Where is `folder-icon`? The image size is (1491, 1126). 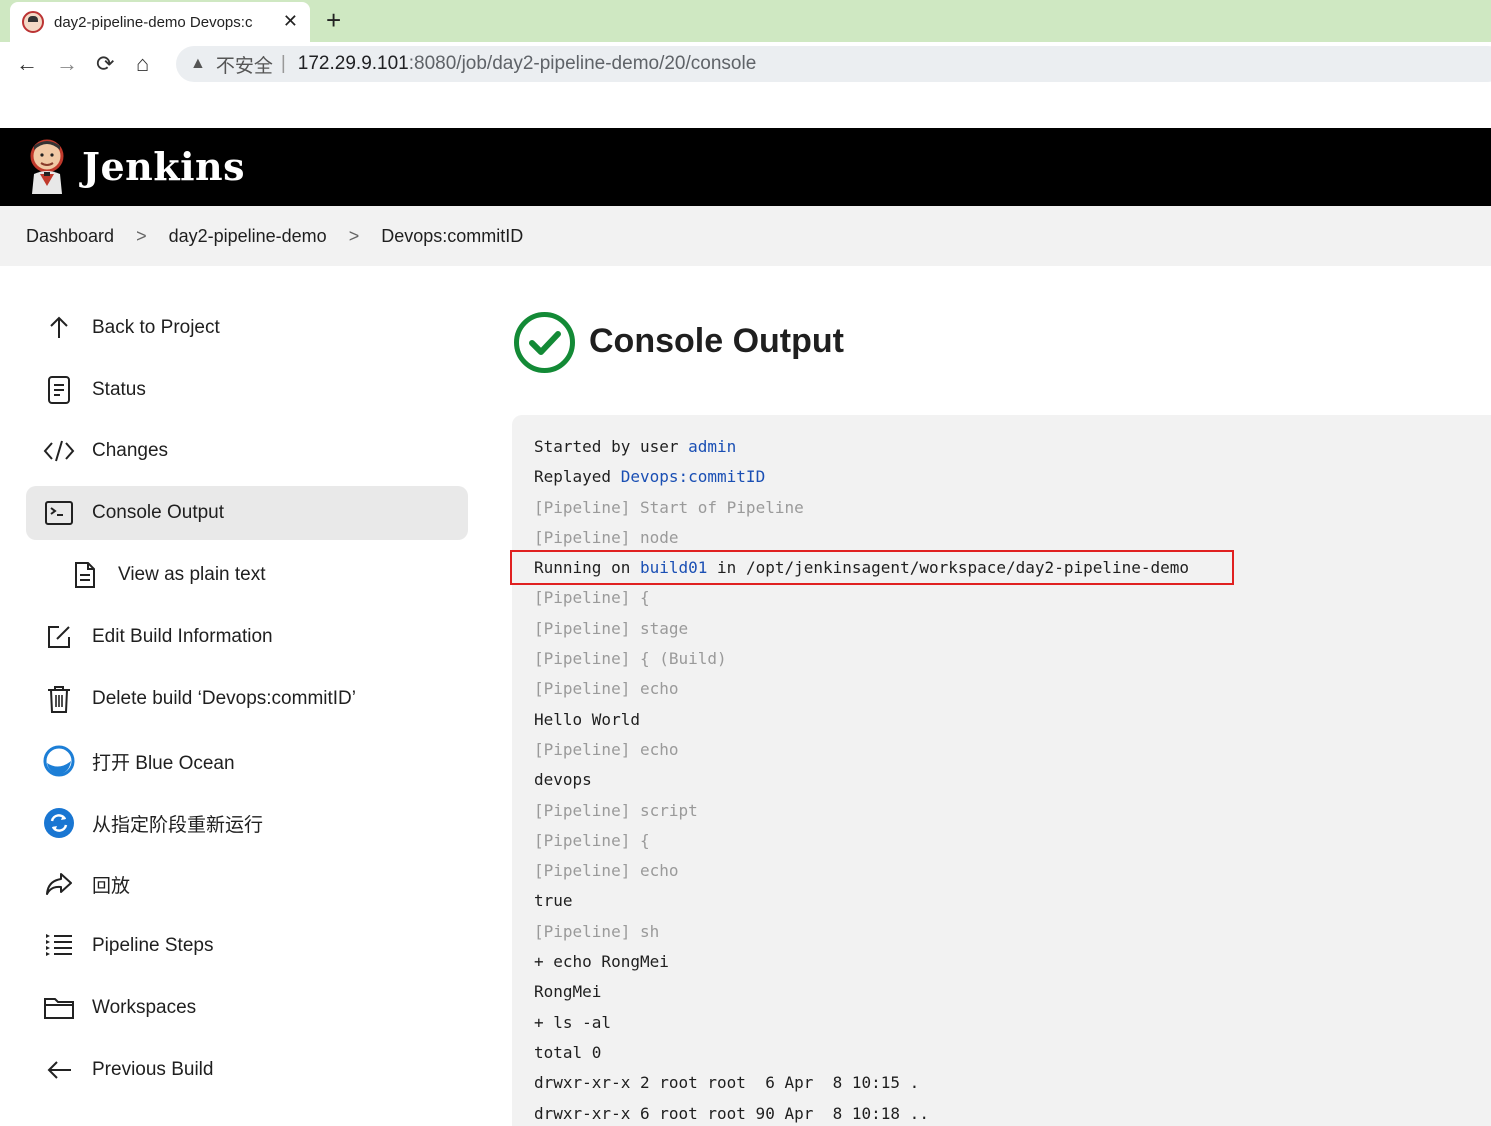 folder-icon is located at coordinates (59, 1008).